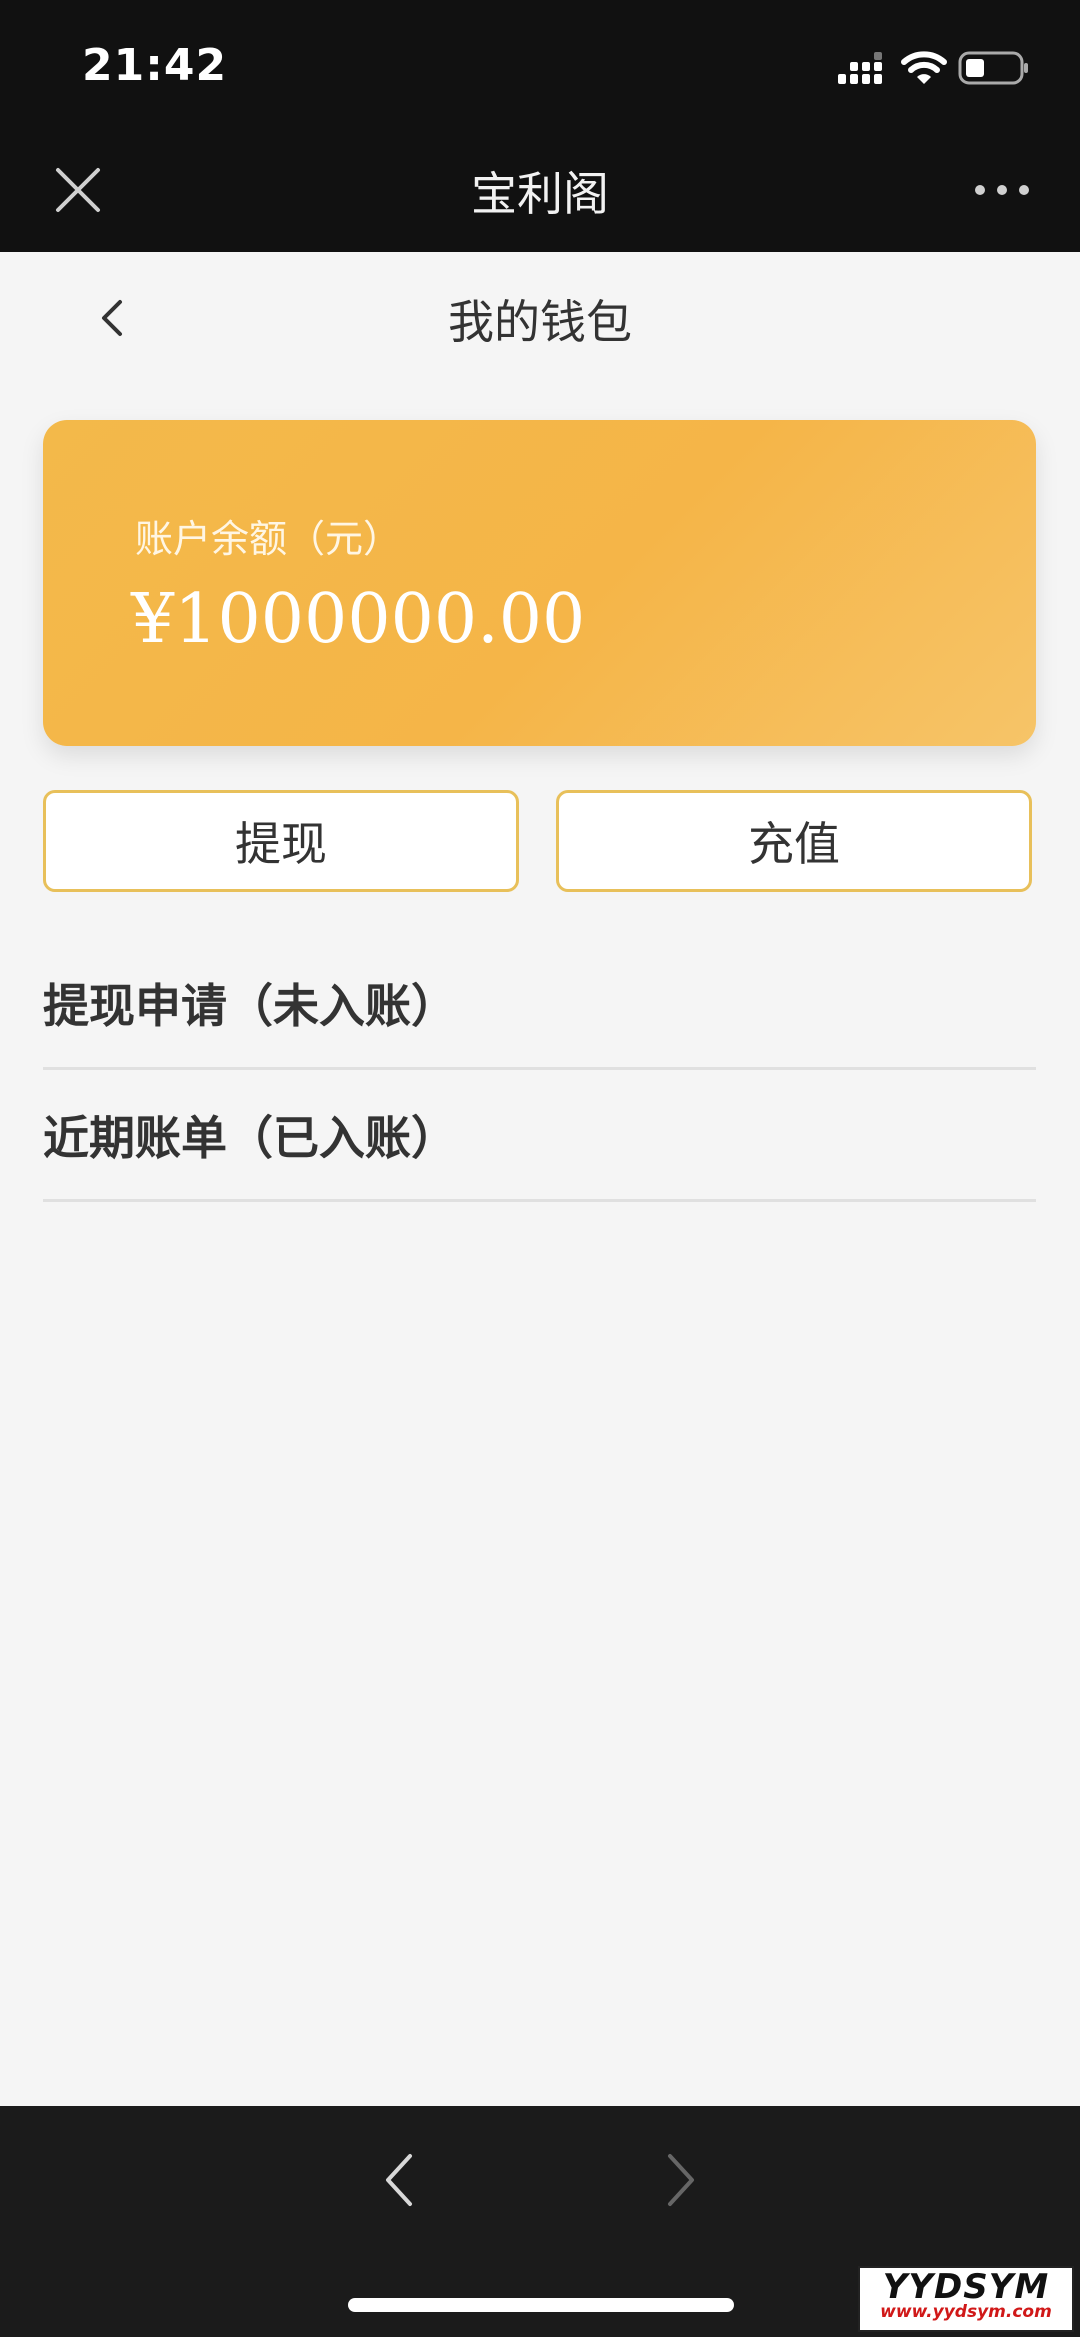 Image resolution: width=1080 pixels, height=2337 pixels. I want to click on battery-icon, so click(993, 68).